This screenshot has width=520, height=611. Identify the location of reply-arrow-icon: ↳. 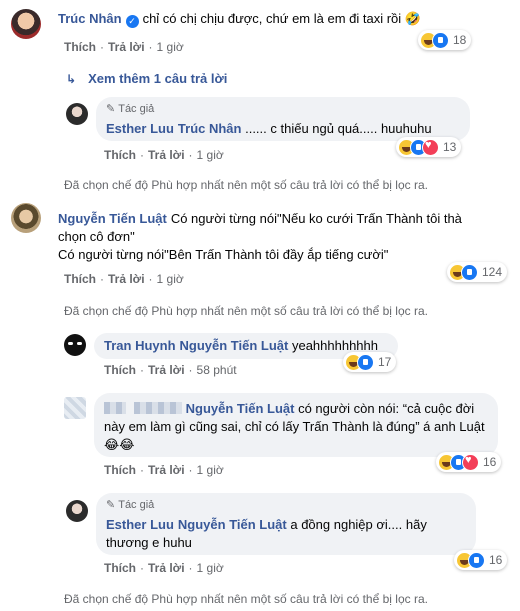
(71, 78).